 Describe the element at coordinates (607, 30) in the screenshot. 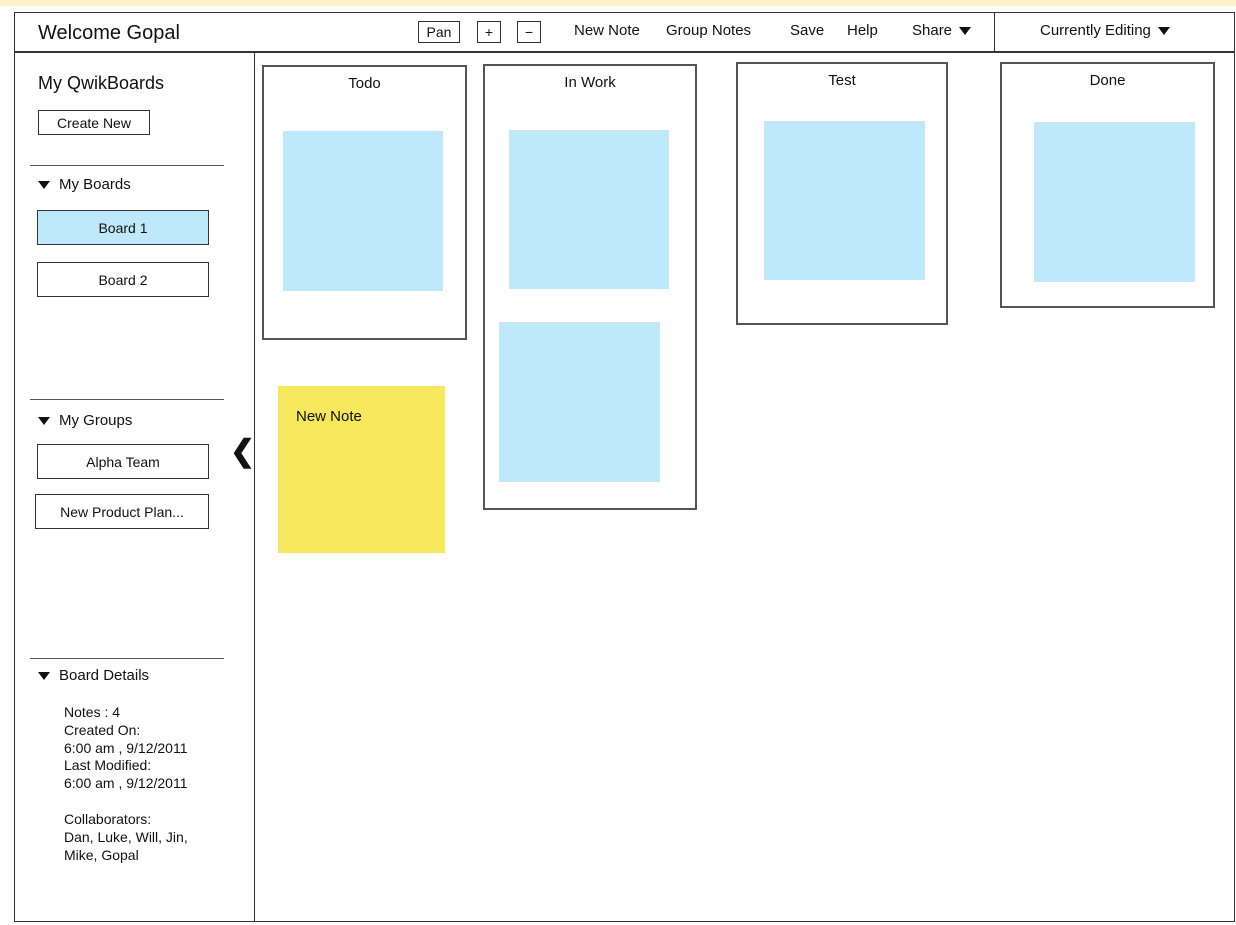

I see `new-note-button: New Note` at that location.